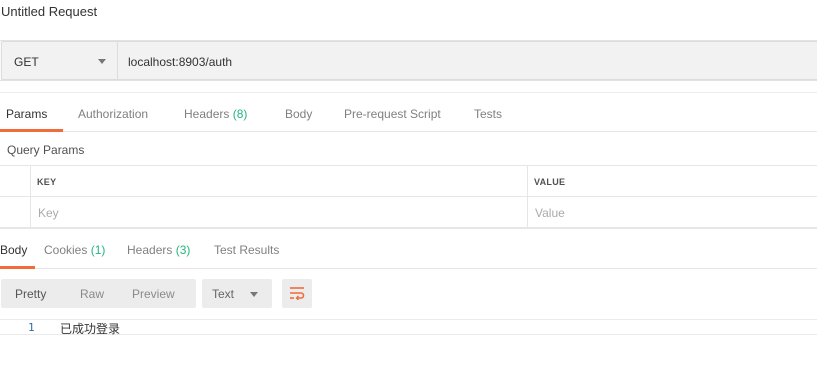  I want to click on tab-body: Body, so click(298, 114).